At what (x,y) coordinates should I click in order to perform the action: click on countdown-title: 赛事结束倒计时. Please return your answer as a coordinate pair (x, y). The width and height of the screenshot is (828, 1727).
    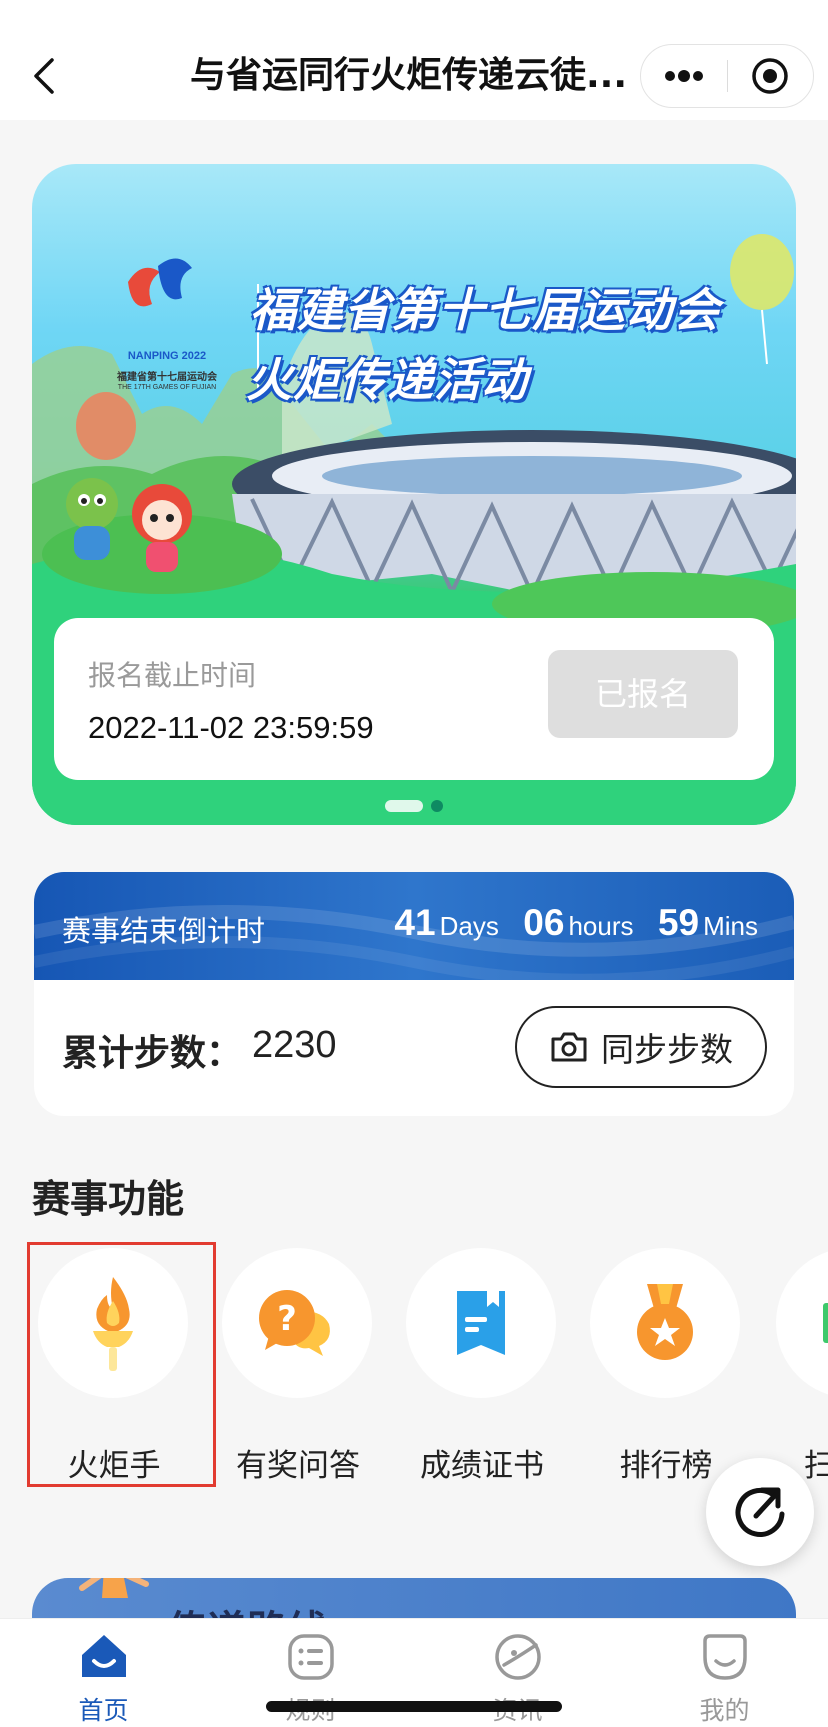
    Looking at the image, I should click on (164, 931).